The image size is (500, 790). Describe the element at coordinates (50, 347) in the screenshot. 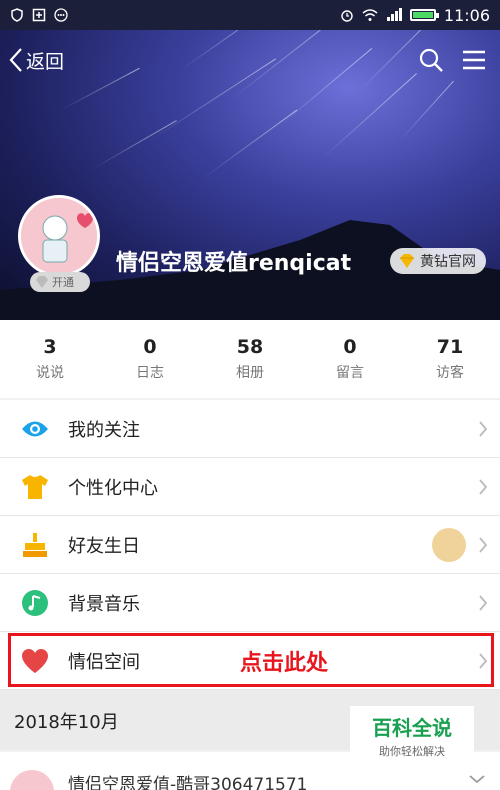

I see `stat-value: 3` at that location.